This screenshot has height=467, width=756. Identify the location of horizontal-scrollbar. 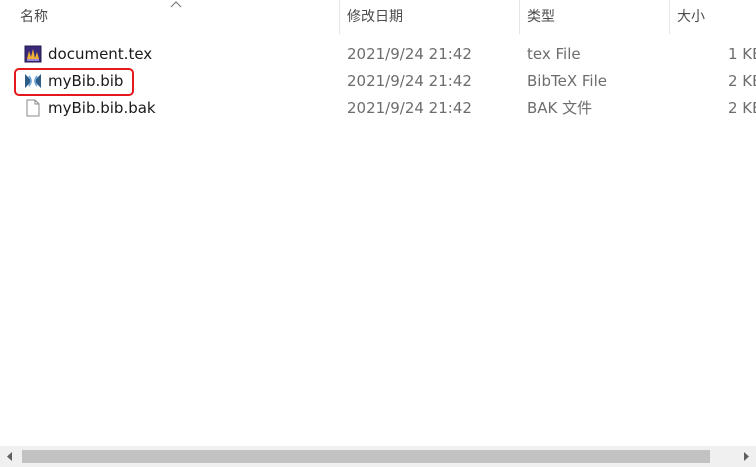
(378, 456).